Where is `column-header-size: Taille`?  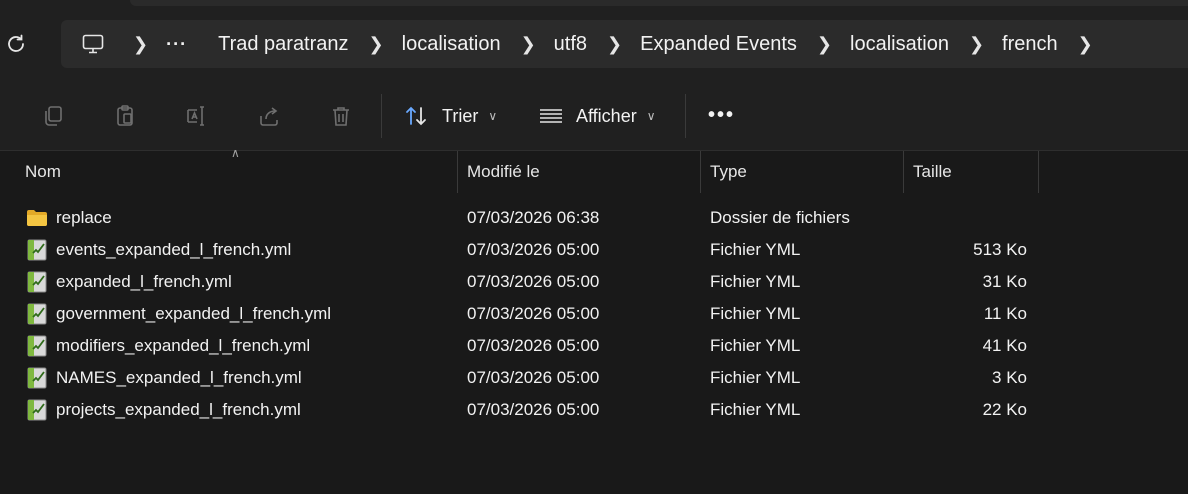
column-header-size: Taille is located at coordinates (932, 172).